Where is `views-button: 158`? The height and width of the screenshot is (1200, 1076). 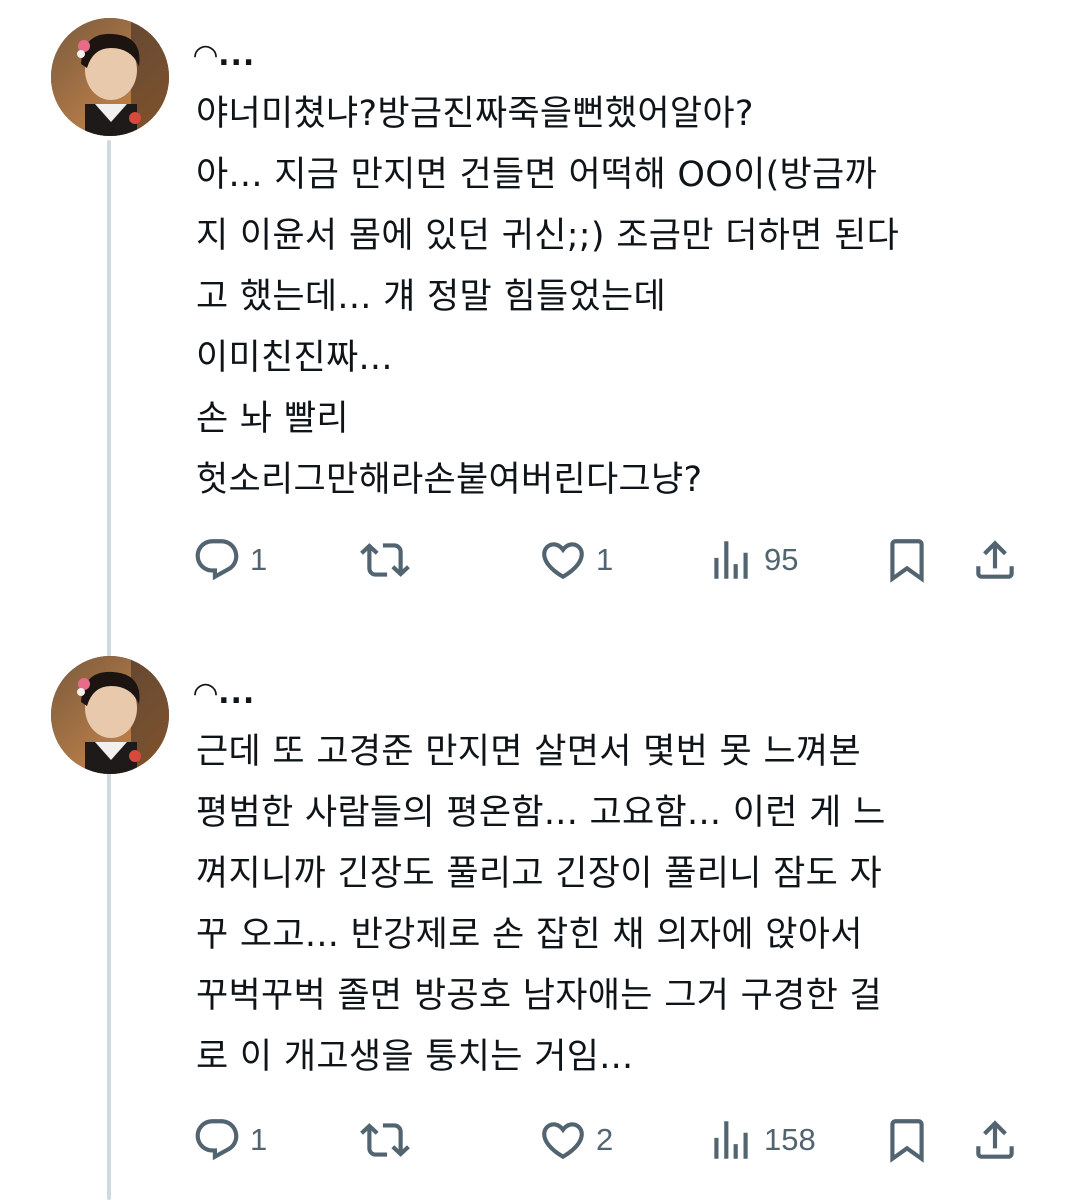 views-button: 158 is located at coordinates (761, 1140).